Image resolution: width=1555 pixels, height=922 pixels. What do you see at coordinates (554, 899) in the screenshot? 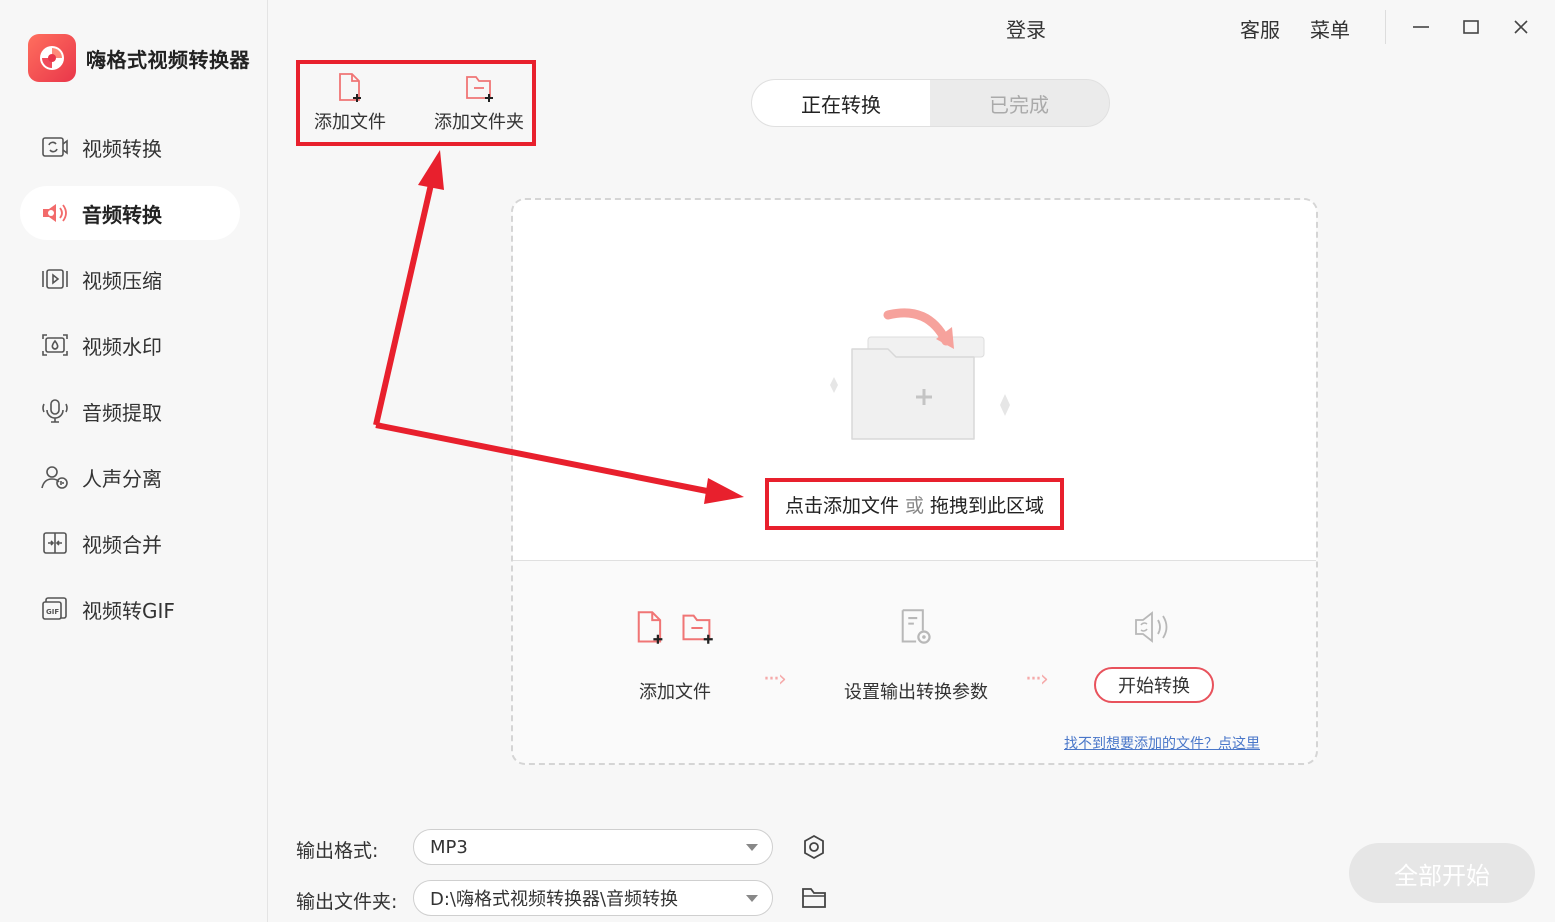
I see `output-folder-value: D:\嗨格式视频转换器\音频转换` at bounding box center [554, 899].